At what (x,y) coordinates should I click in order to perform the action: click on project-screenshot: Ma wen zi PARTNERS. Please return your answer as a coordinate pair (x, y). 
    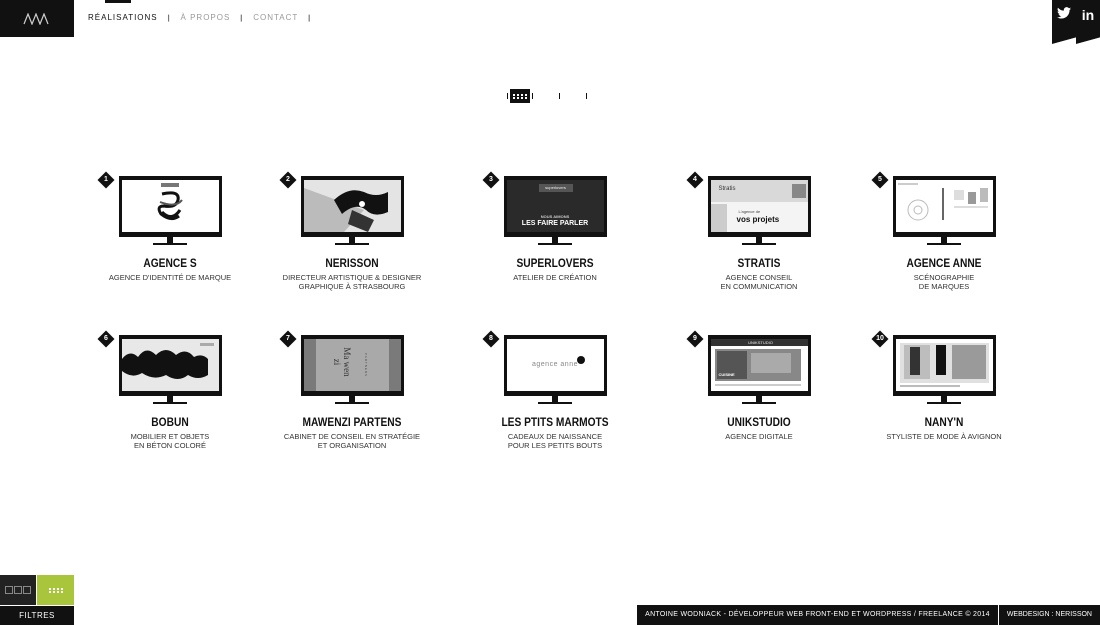
    Looking at the image, I should click on (352, 365).